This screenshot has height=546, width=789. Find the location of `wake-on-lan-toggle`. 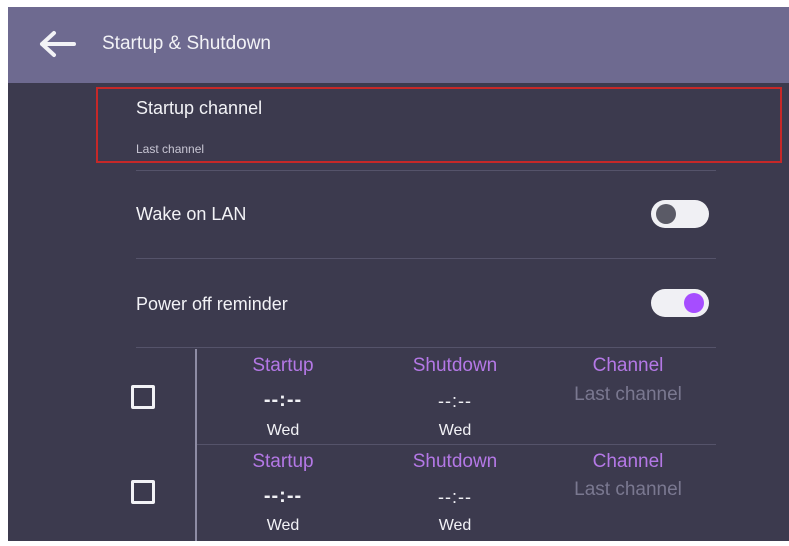

wake-on-lan-toggle is located at coordinates (680, 214).